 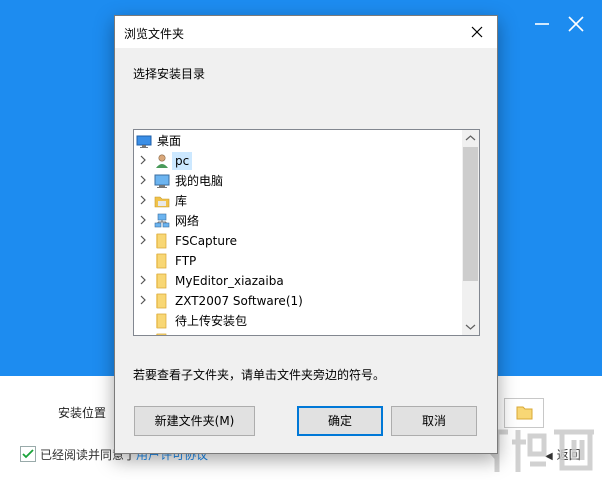 I want to click on vertical-scrollbar, so click(x=470, y=232).